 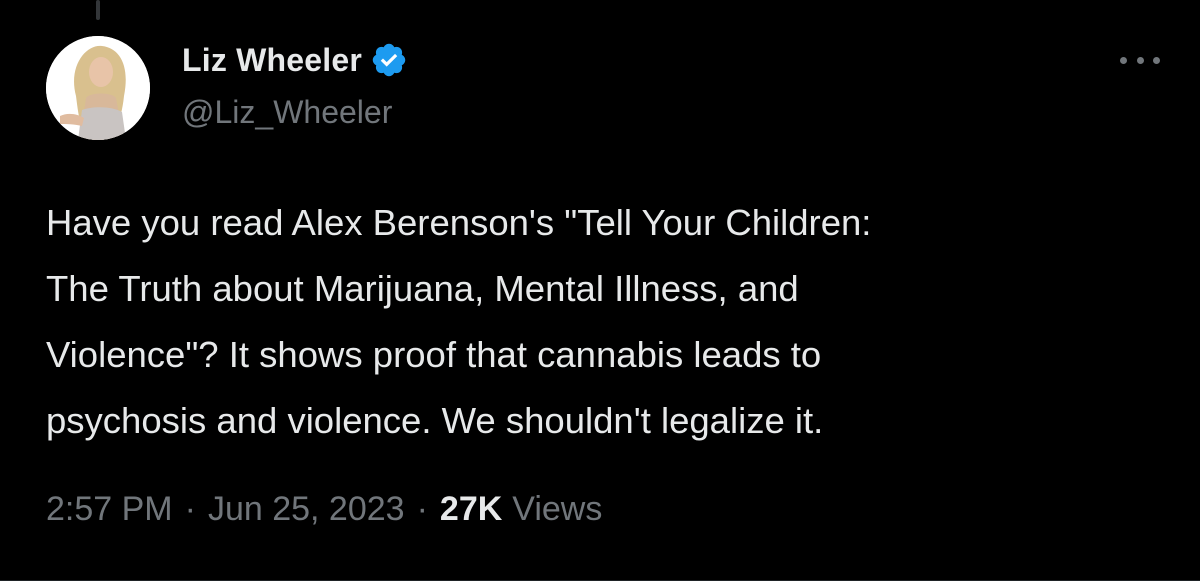 I want to click on more-horizontal-icon, so click(x=1140, y=60).